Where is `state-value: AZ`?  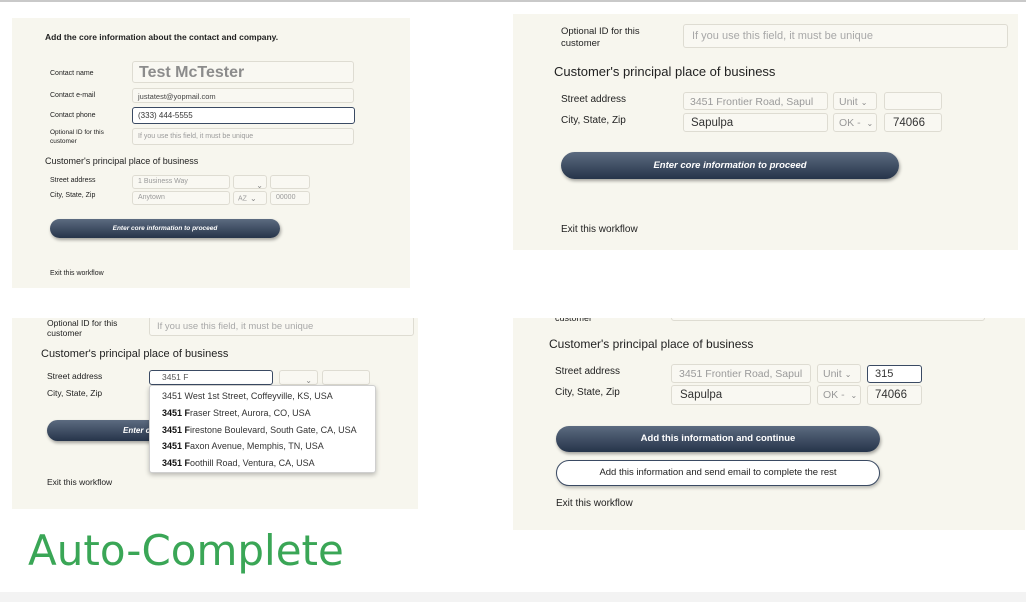
state-value: AZ is located at coordinates (242, 199).